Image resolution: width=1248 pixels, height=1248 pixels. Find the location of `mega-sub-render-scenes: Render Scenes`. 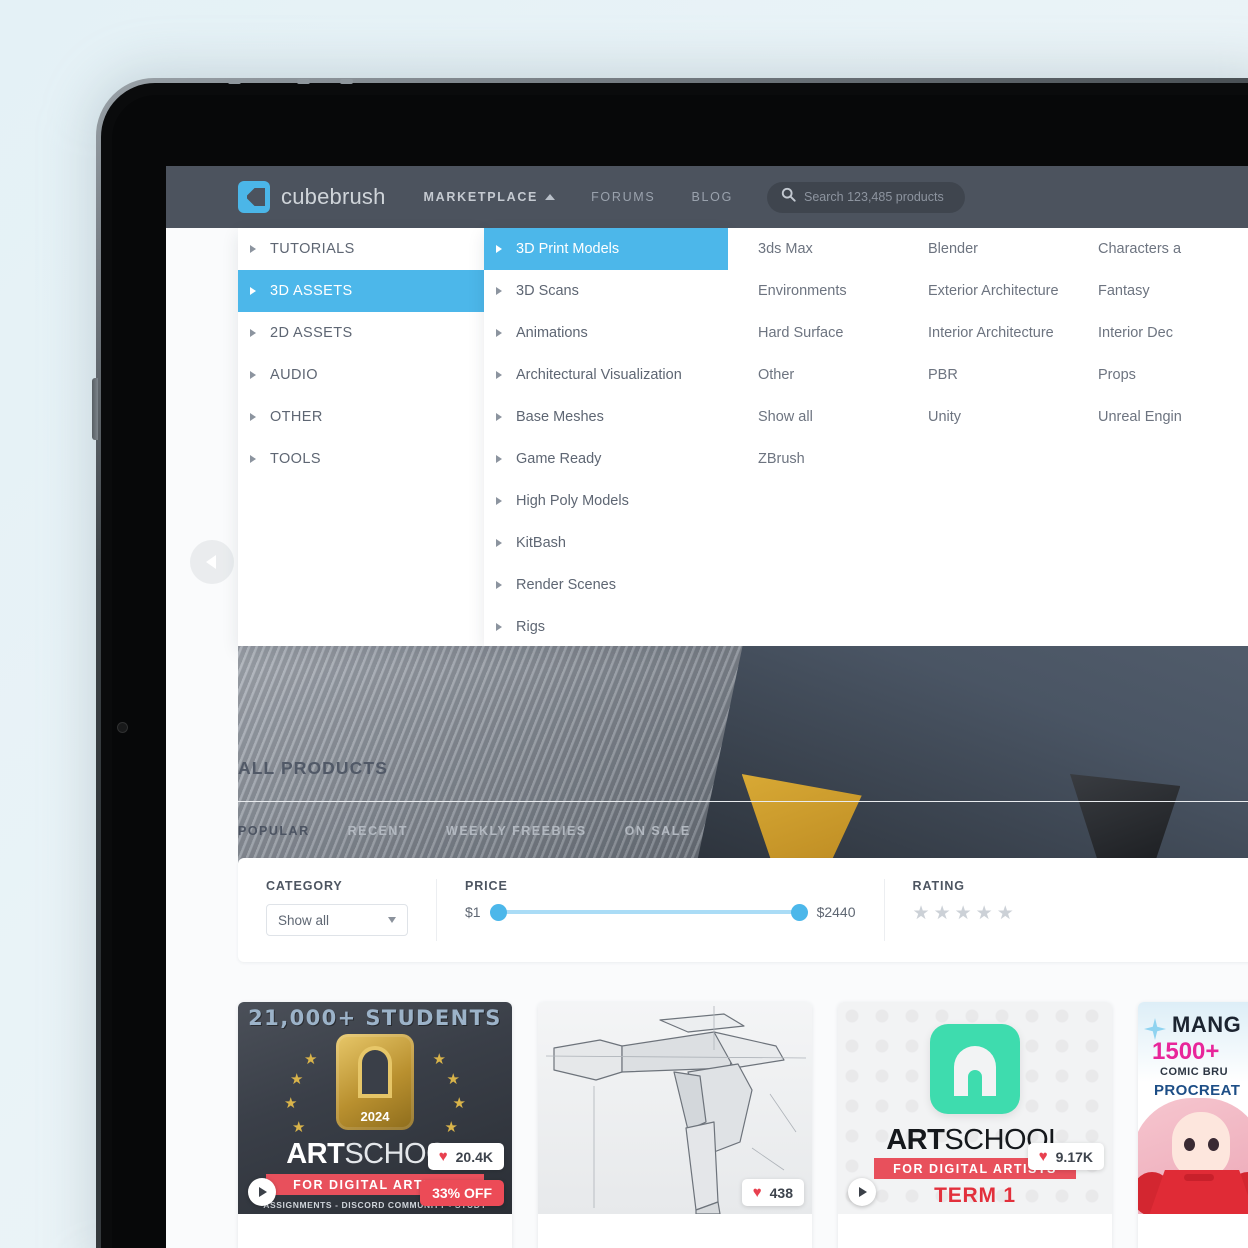

mega-sub-render-scenes: Render Scenes is located at coordinates (606, 585).